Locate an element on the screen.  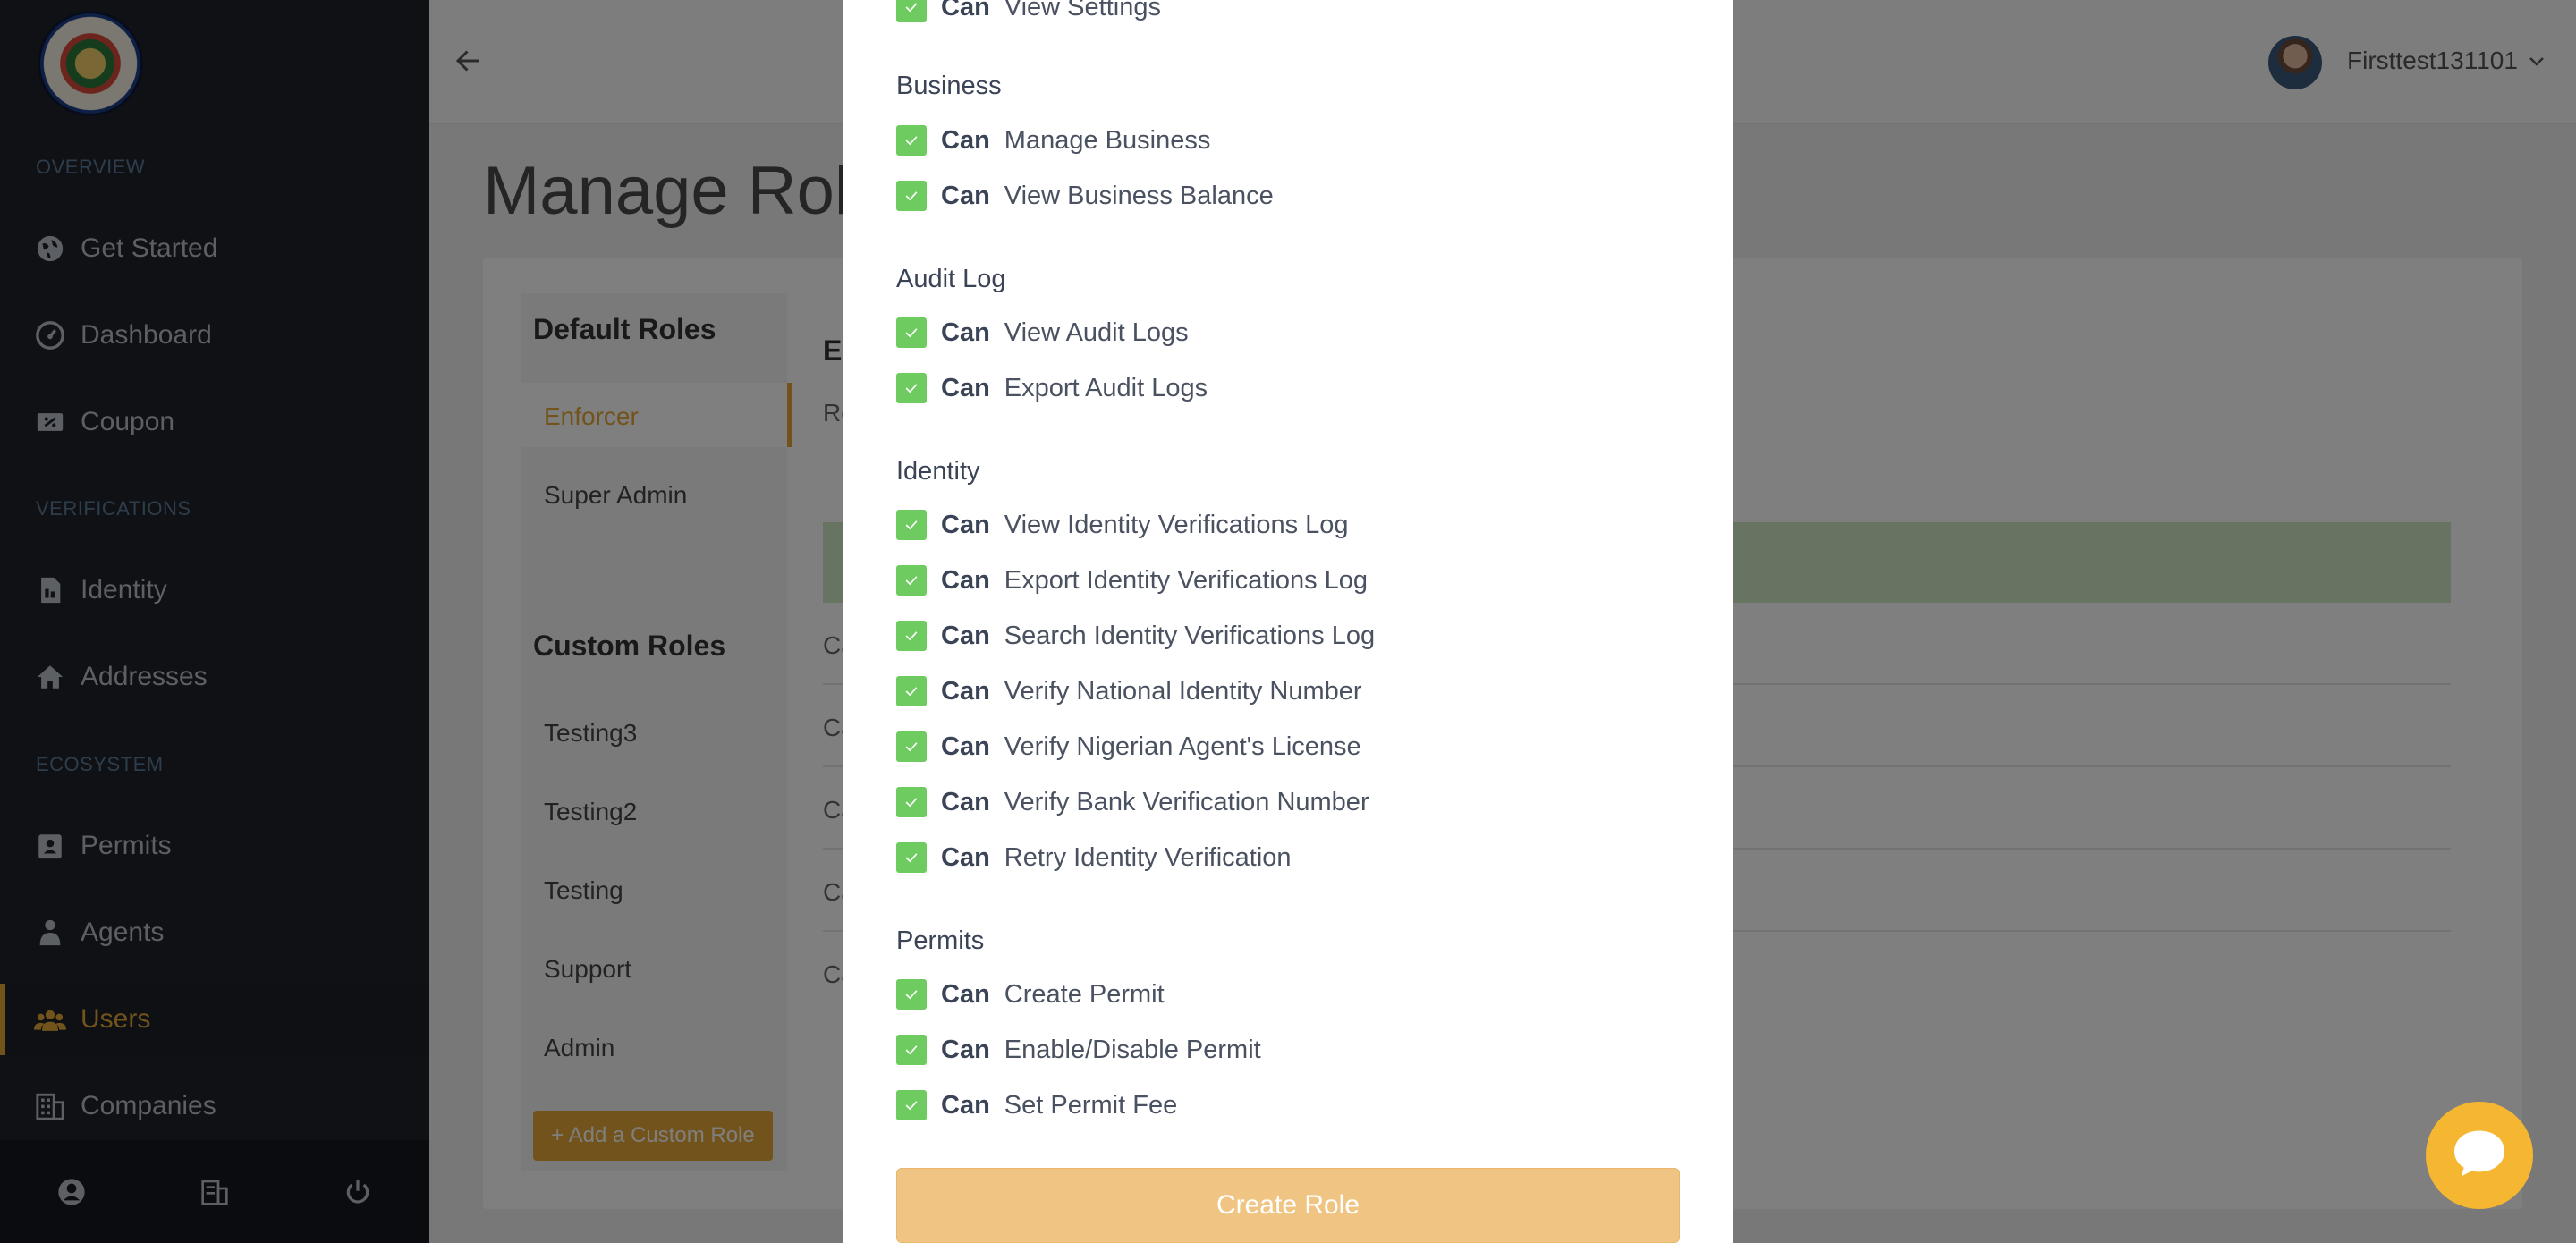
permission-row: Can View Audit Logs is located at coordinates (1042, 332).